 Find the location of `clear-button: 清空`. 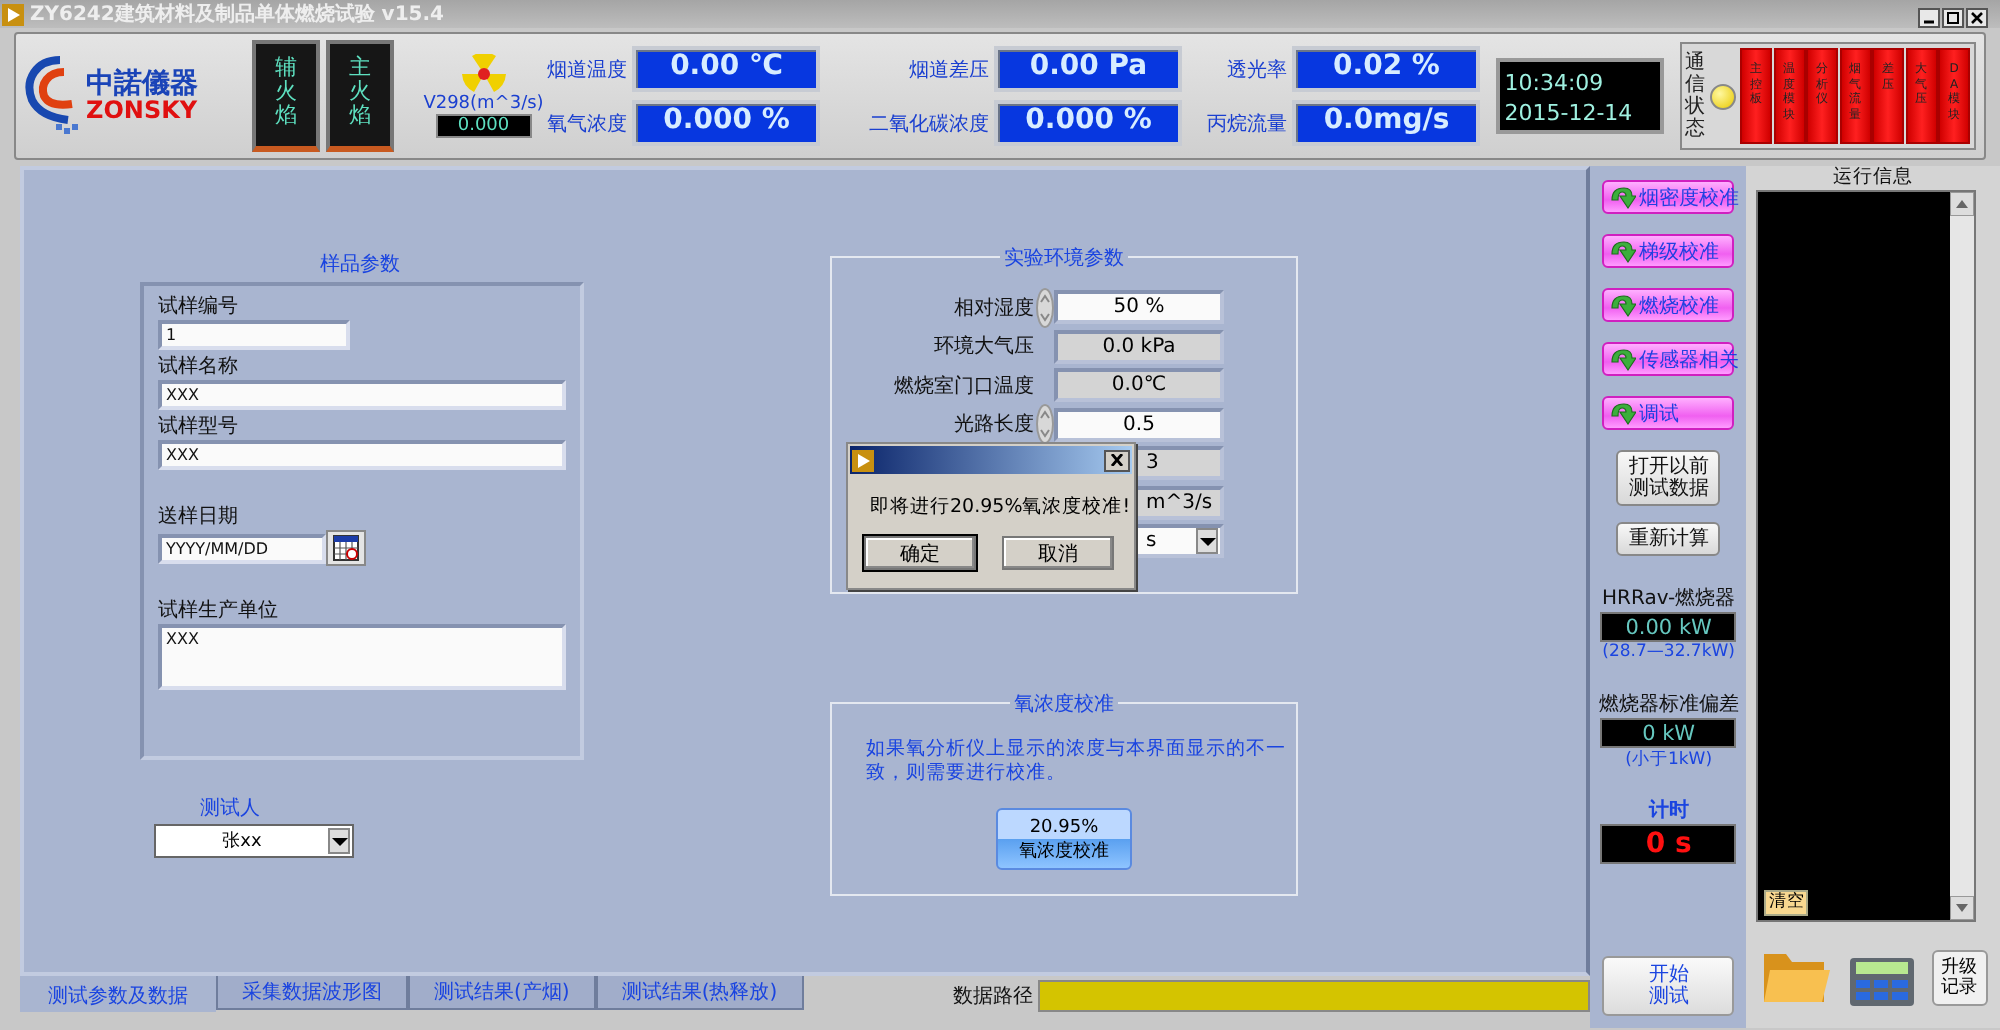

clear-button: 清空 is located at coordinates (1786, 903).